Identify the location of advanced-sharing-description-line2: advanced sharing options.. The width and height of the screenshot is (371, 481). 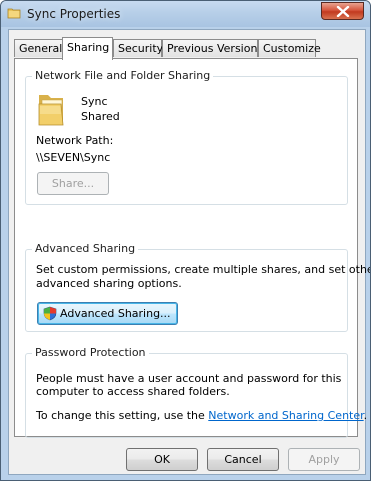
(109, 283).